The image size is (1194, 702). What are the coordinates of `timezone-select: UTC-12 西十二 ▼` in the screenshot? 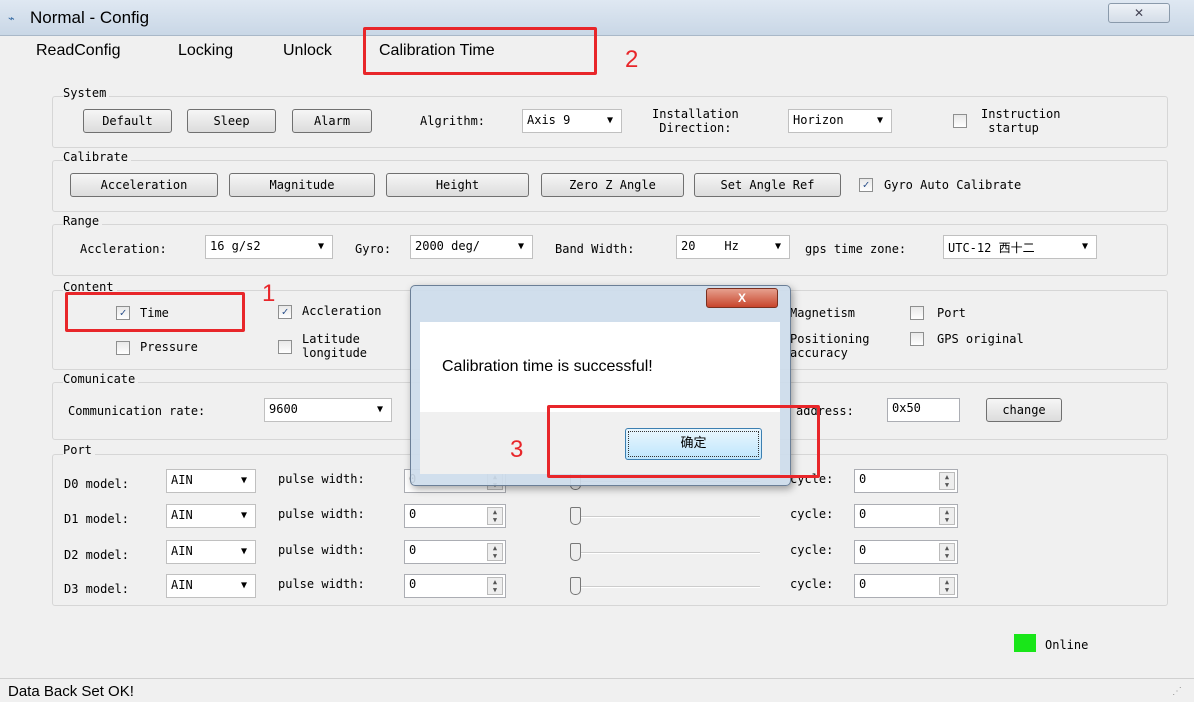 It's located at (1020, 247).